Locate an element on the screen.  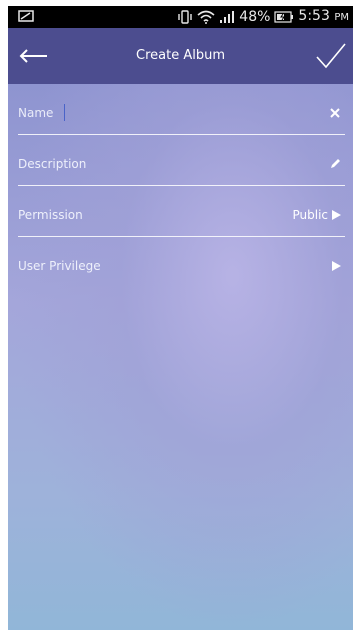
clock: 5:53 PM is located at coordinates (323, 17).